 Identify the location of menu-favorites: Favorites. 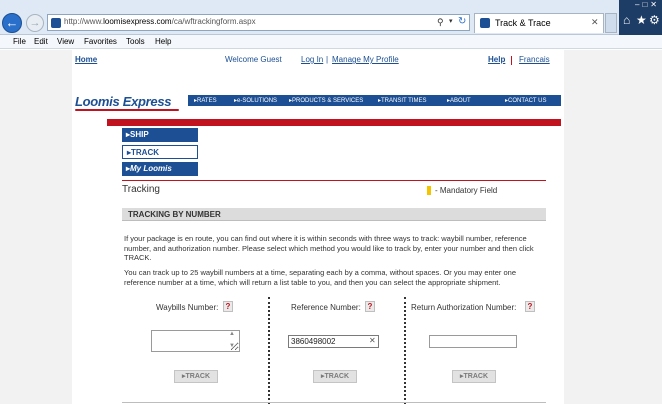
(100, 41).